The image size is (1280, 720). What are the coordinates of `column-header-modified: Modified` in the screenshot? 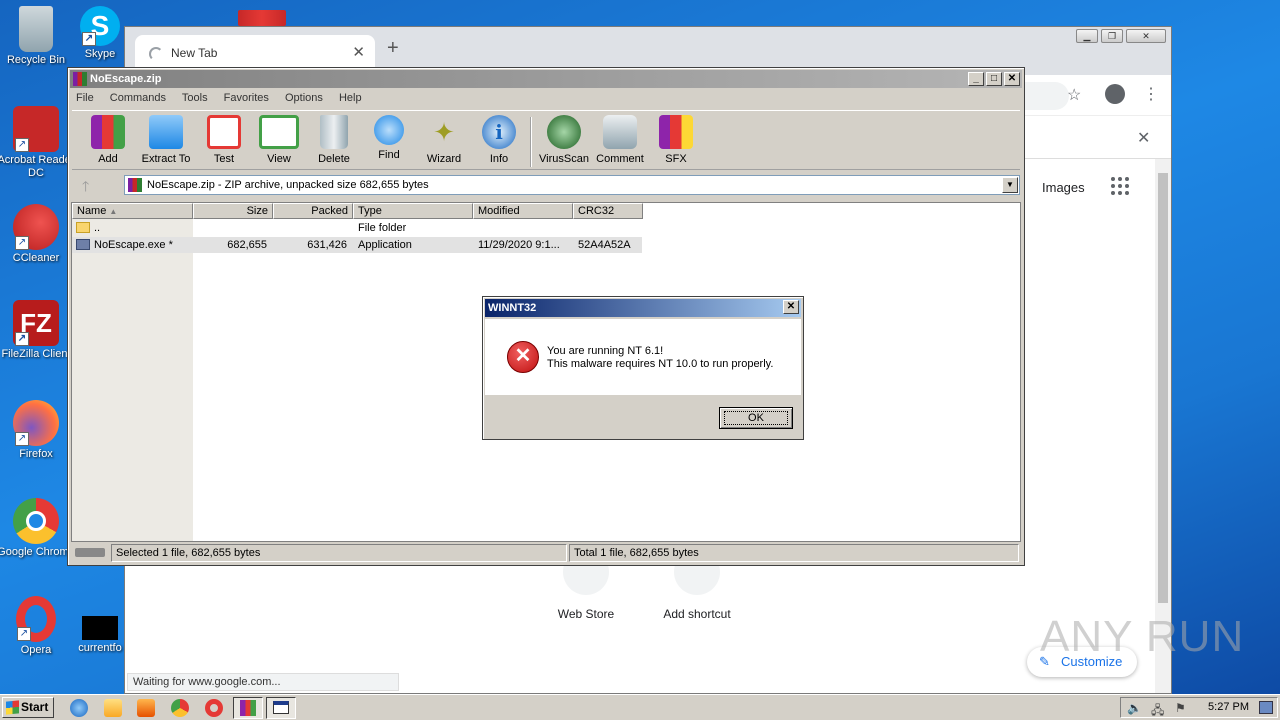 It's located at (523, 211).